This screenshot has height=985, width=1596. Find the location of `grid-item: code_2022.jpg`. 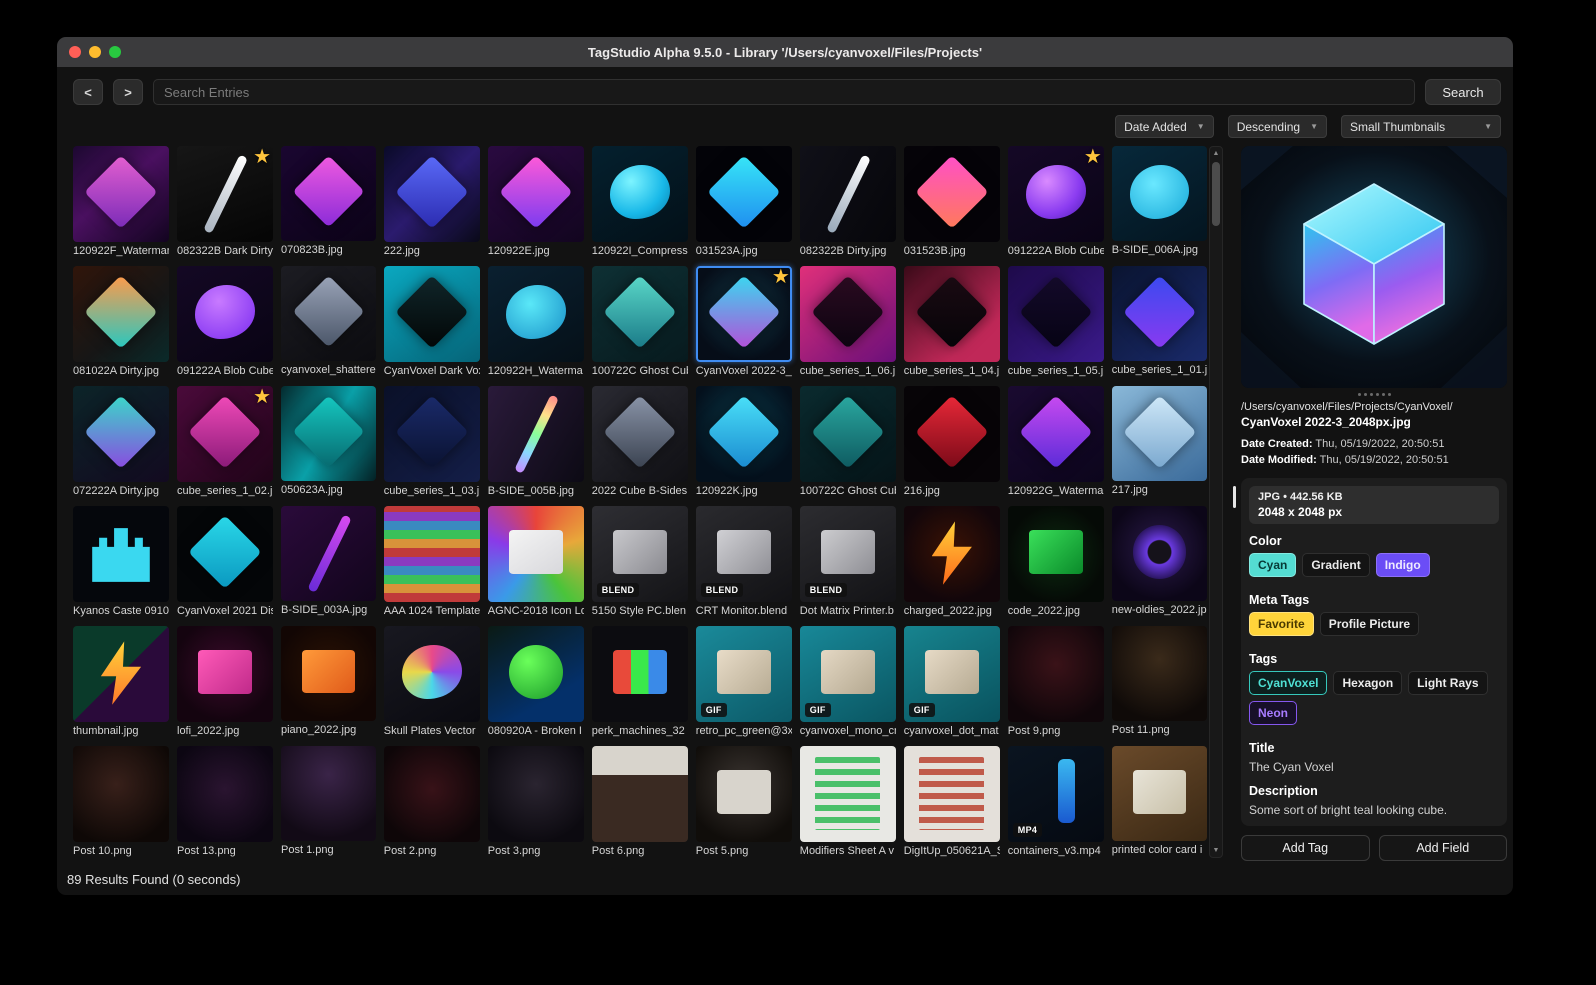

grid-item: code_2022.jpg is located at coordinates (1055, 561).